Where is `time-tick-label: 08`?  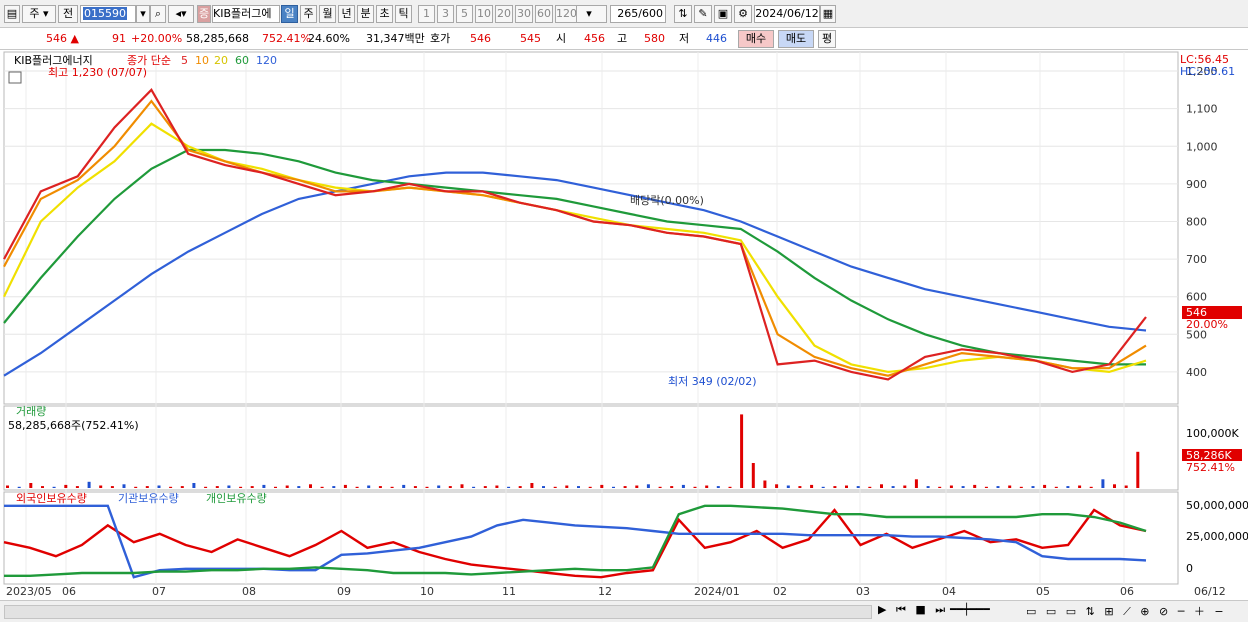
time-tick-label: 08 is located at coordinates (249, 591).